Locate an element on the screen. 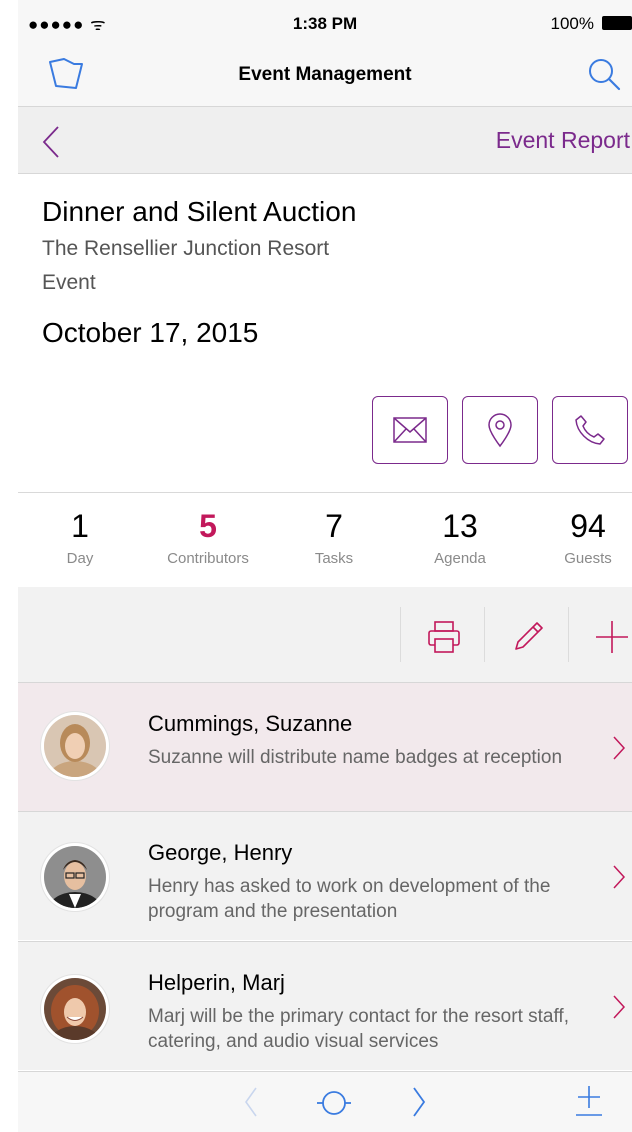  status-time: 1:38 PM is located at coordinates (325, 23).